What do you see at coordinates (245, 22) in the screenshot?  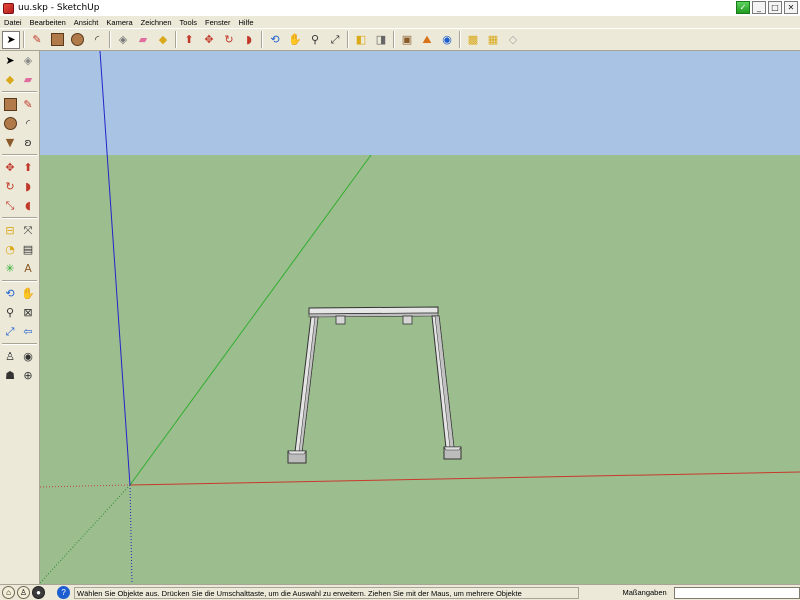 I see `menu-help: Hilfe` at bounding box center [245, 22].